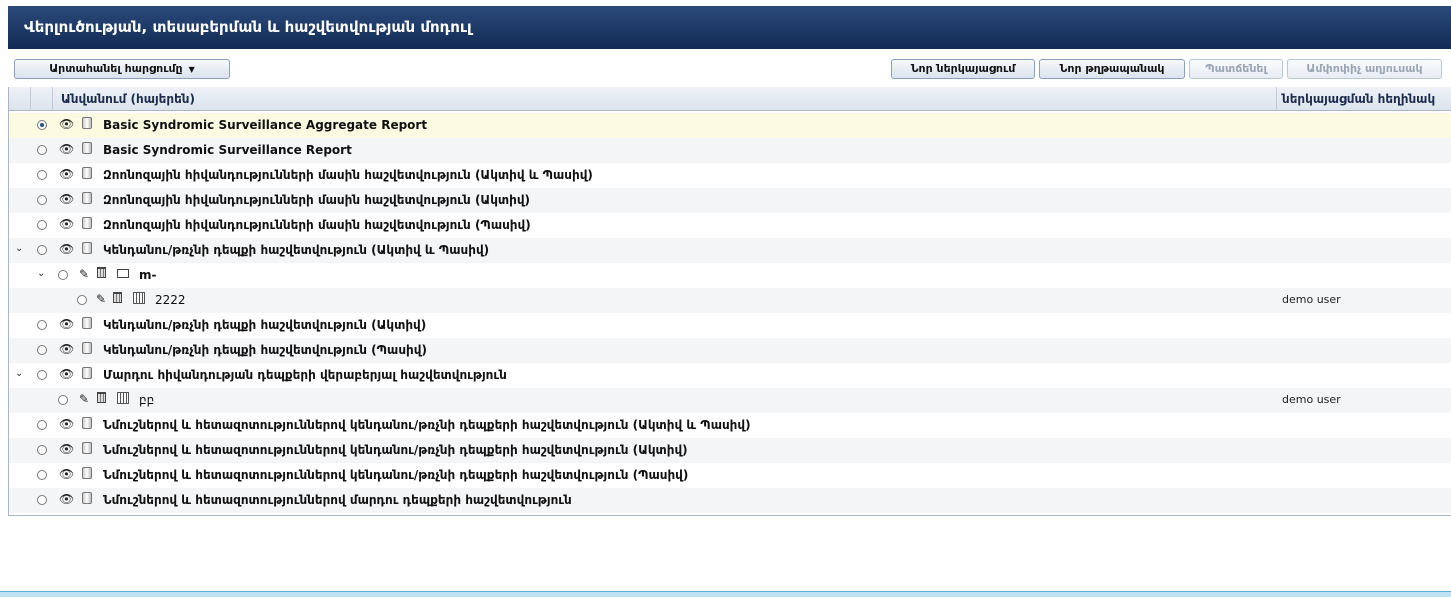 The width and height of the screenshot is (1451, 597). Describe the element at coordinates (20, 99) in the screenshot. I see `expand-column-header` at that location.